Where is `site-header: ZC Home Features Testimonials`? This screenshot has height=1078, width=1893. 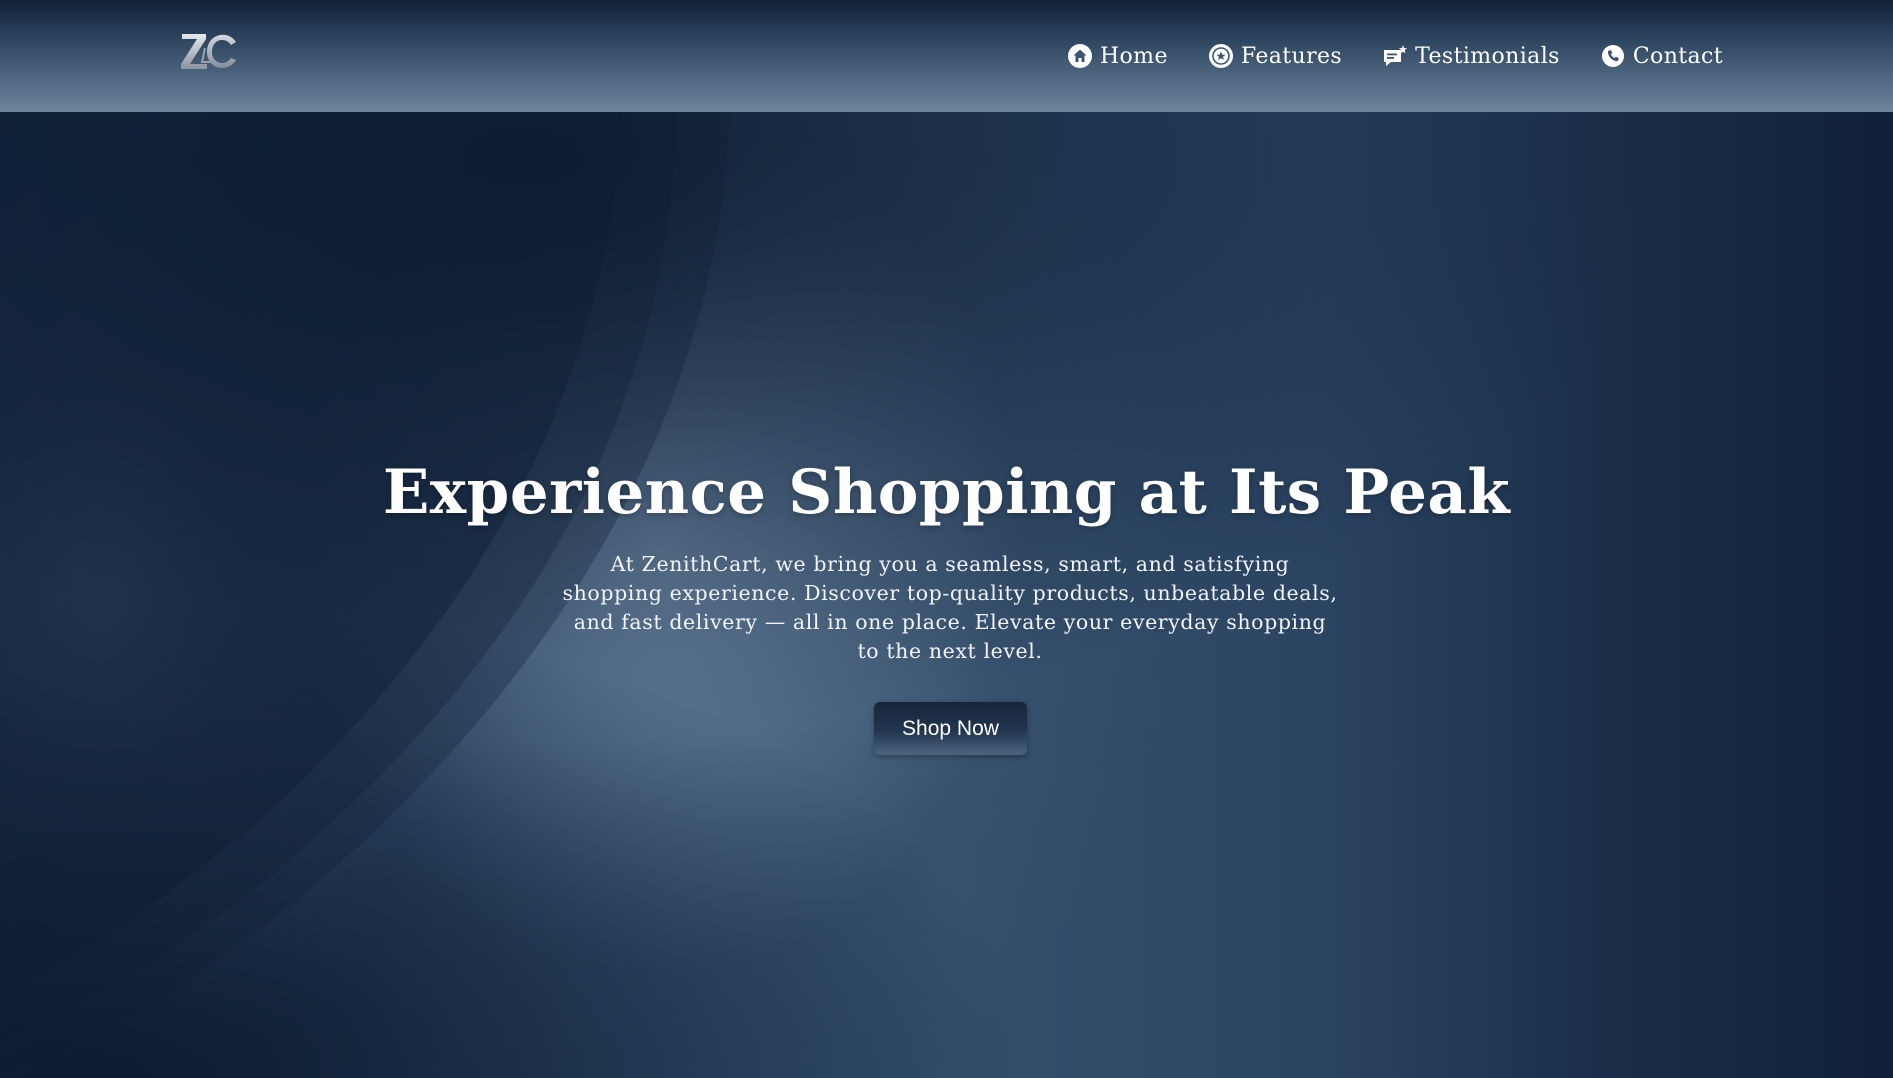 site-header: ZC Home Features Testimonials is located at coordinates (946, 56).